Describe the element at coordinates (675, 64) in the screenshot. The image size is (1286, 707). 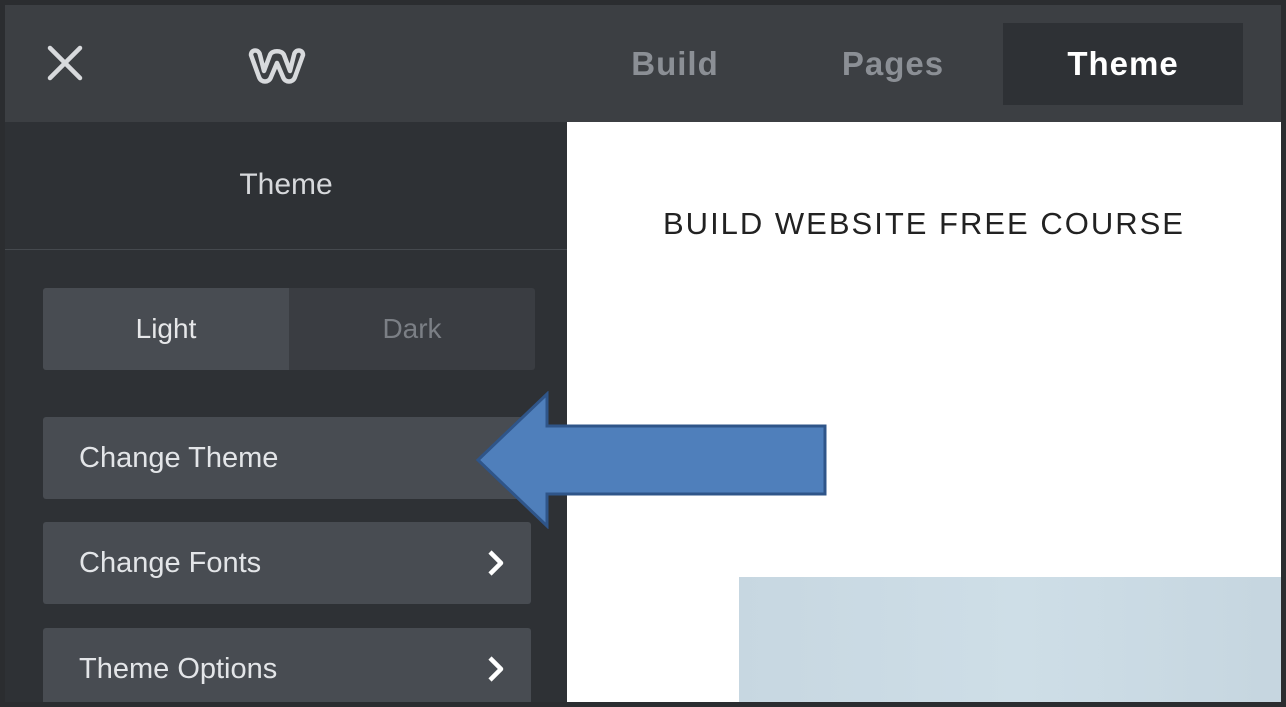
I see `tab-build: Build` at that location.